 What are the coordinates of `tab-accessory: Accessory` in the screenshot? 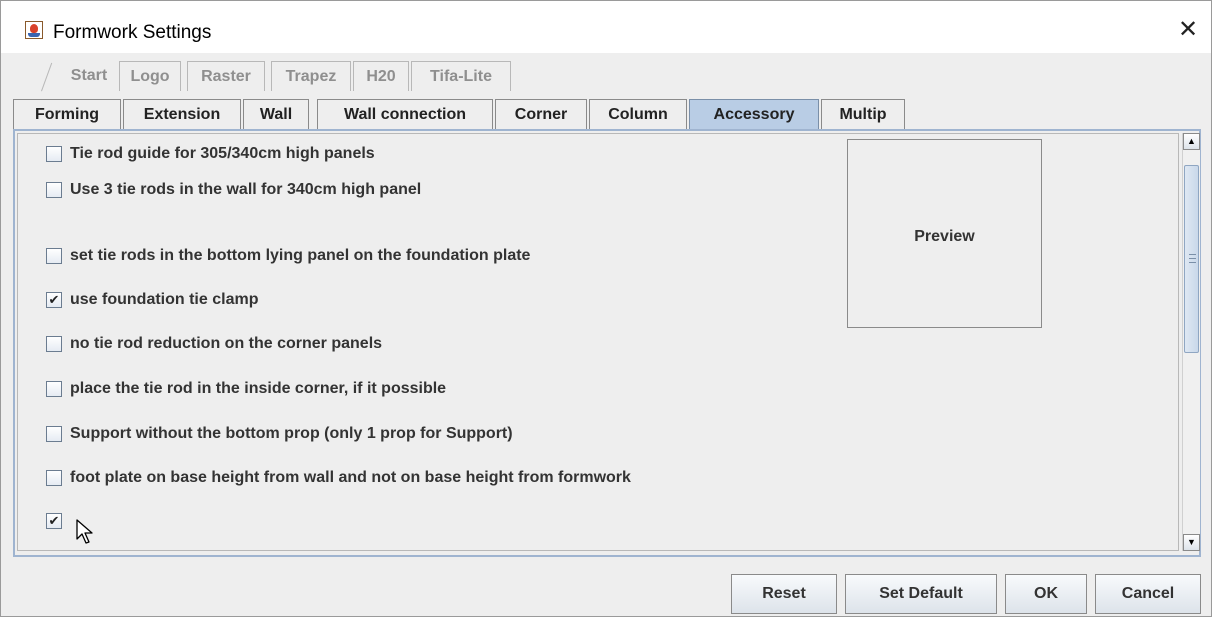 It's located at (754, 114).